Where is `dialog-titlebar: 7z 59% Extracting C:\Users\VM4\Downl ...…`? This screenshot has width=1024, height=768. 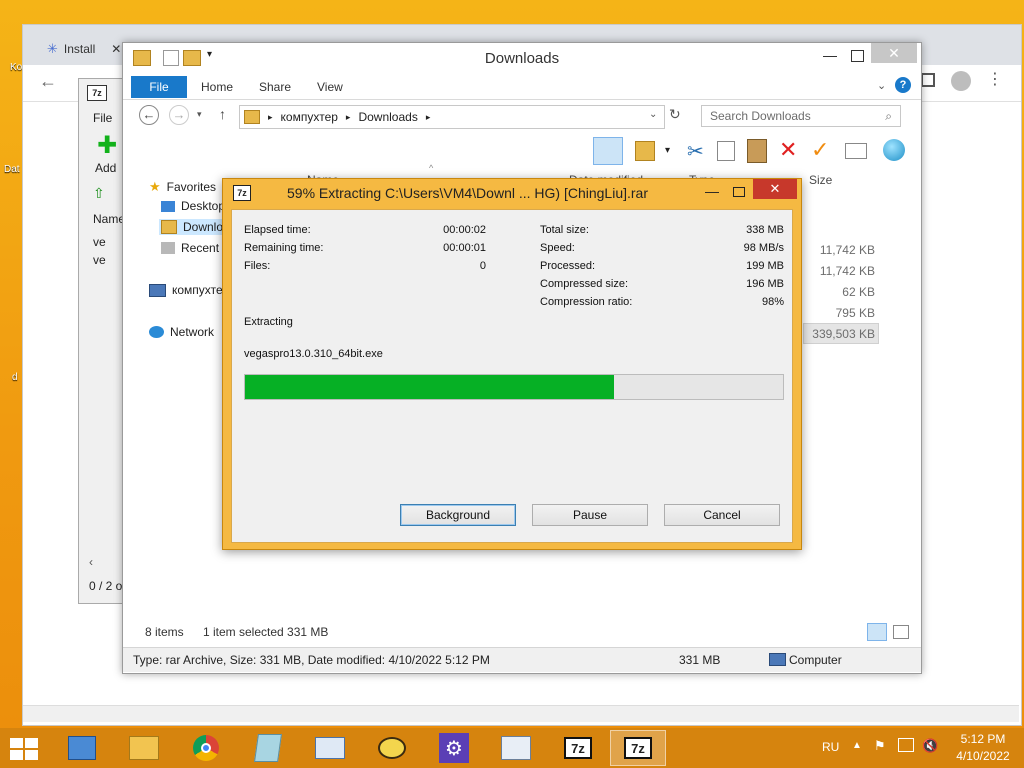 dialog-titlebar: 7z 59% Extracting C:\Users\VM4\Downl ...… is located at coordinates (512, 193).